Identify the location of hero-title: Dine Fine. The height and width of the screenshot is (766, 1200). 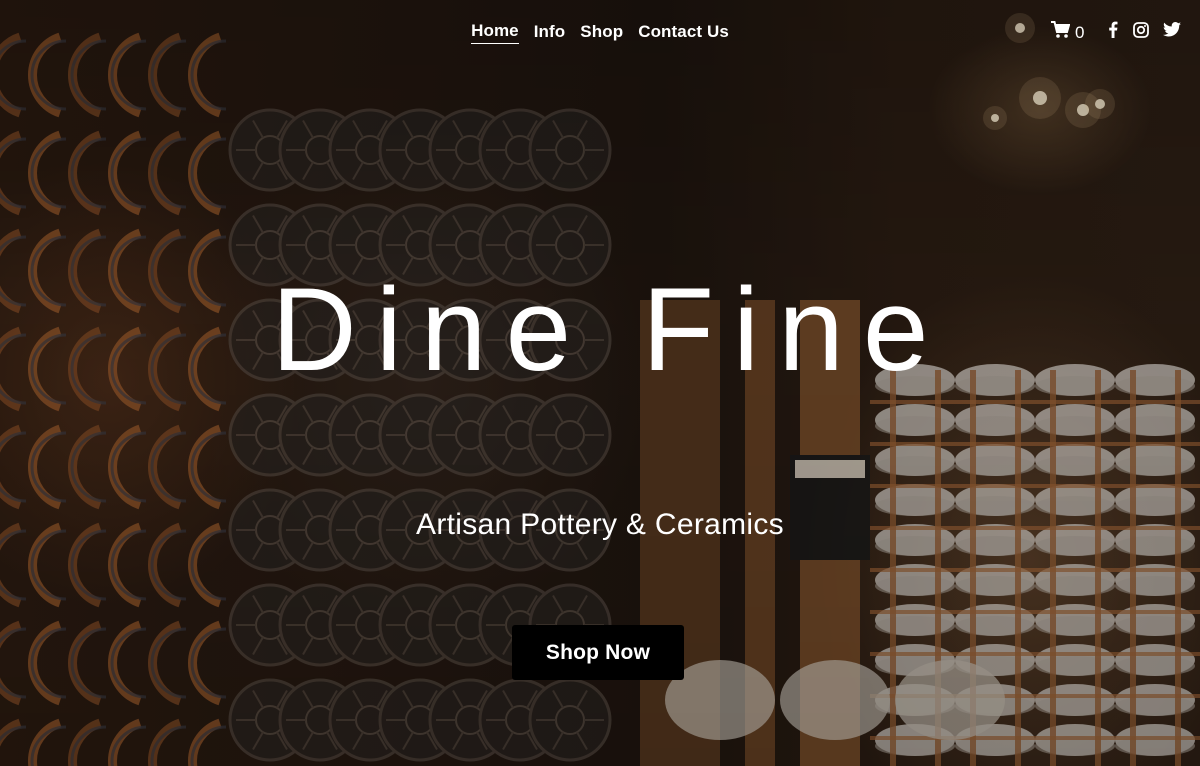
(609, 330).